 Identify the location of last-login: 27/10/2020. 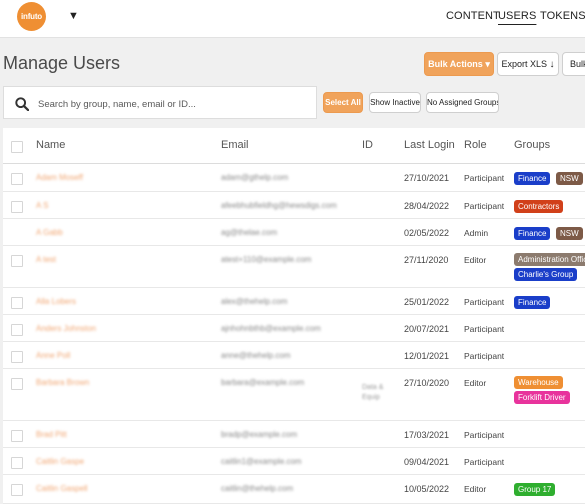
(427, 383).